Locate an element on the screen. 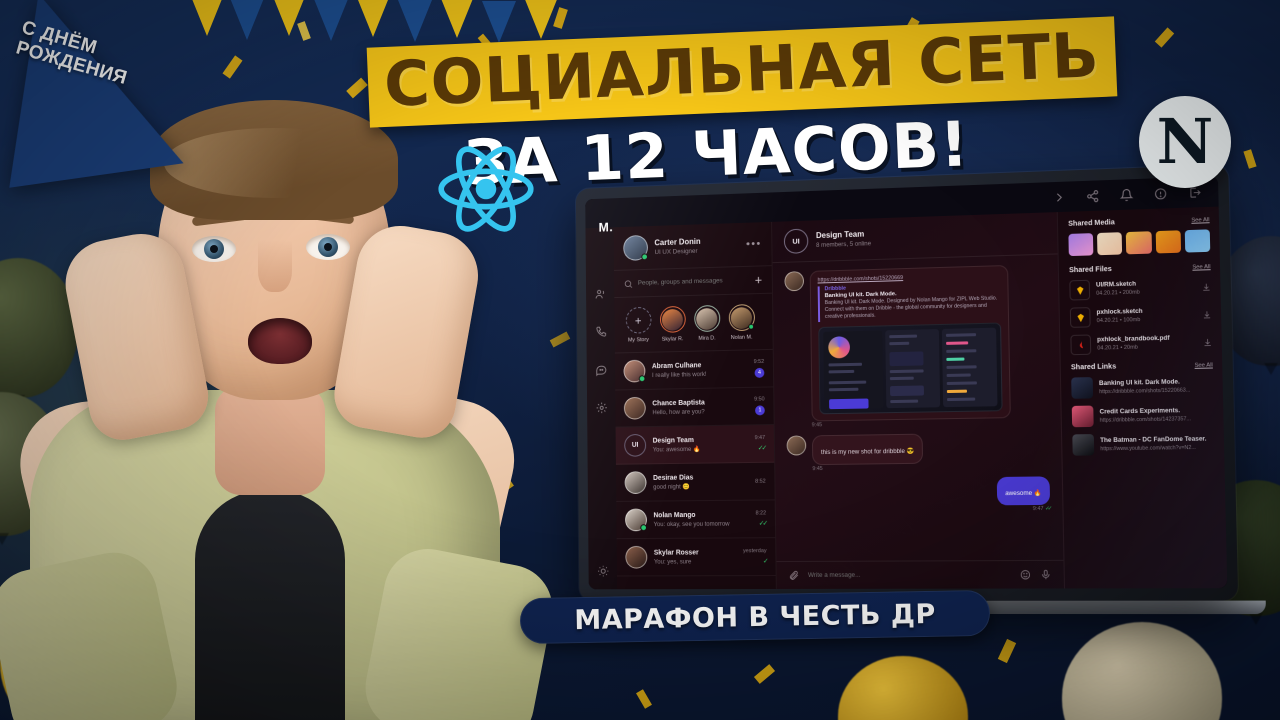  section-title: Shared Media is located at coordinates (1091, 223).